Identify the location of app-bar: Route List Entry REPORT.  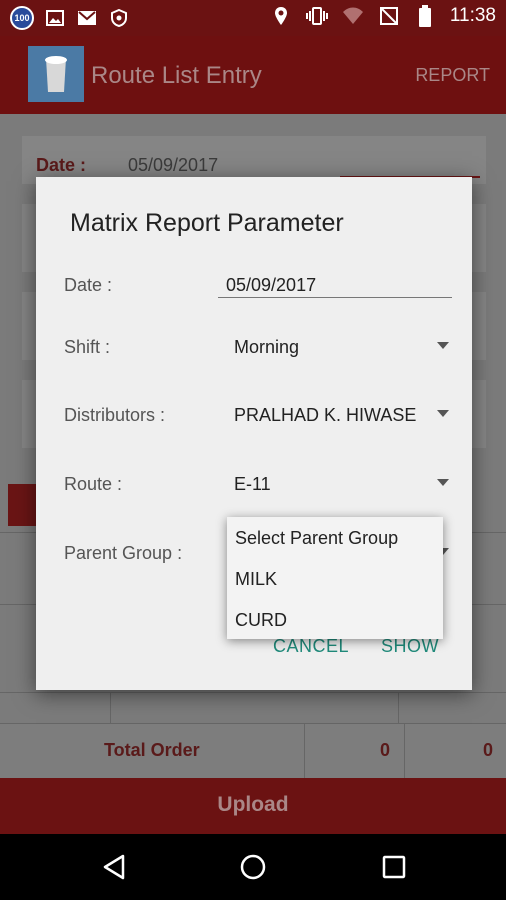
(253, 75).